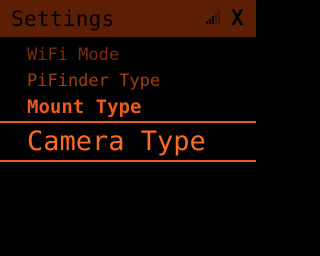 This screenshot has width=320, height=256. What do you see at coordinates (93, 81) in the screenshot?
I see `menu-item-pifinder-type: PiFinder Type` at bounding box center [93, 81].